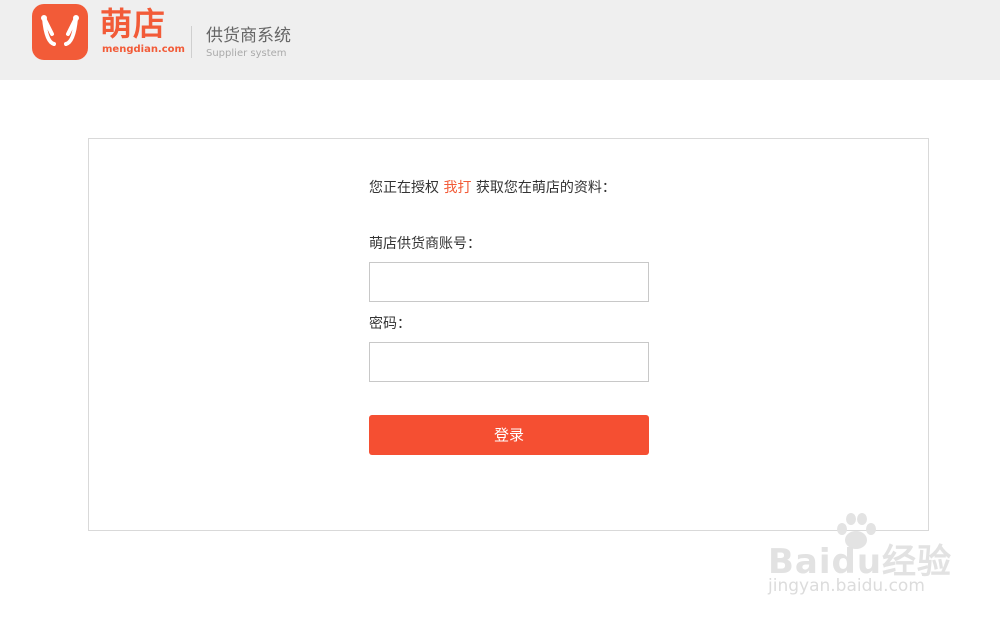 The image size is (1000, 622). Describe the element at coordinates (509, 362) in the screenshot. I see `password-input` at that location.